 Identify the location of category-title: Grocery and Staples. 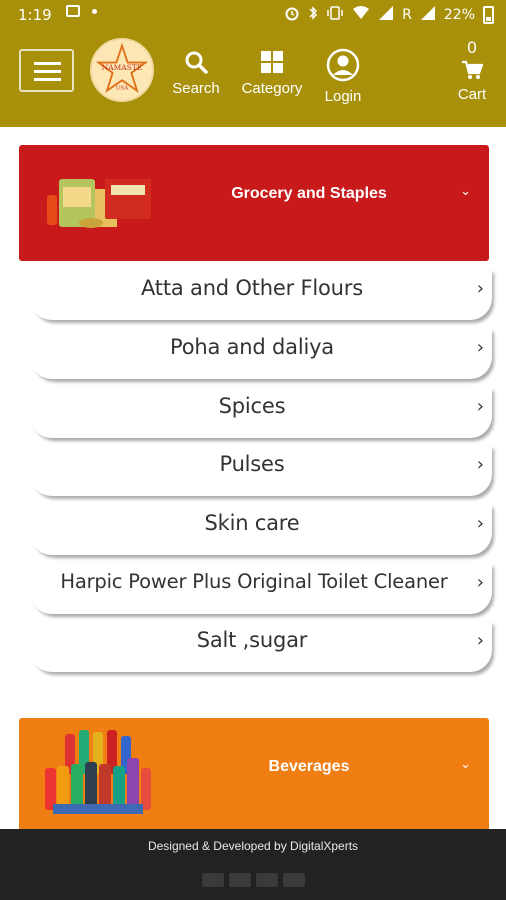
(309, 193).